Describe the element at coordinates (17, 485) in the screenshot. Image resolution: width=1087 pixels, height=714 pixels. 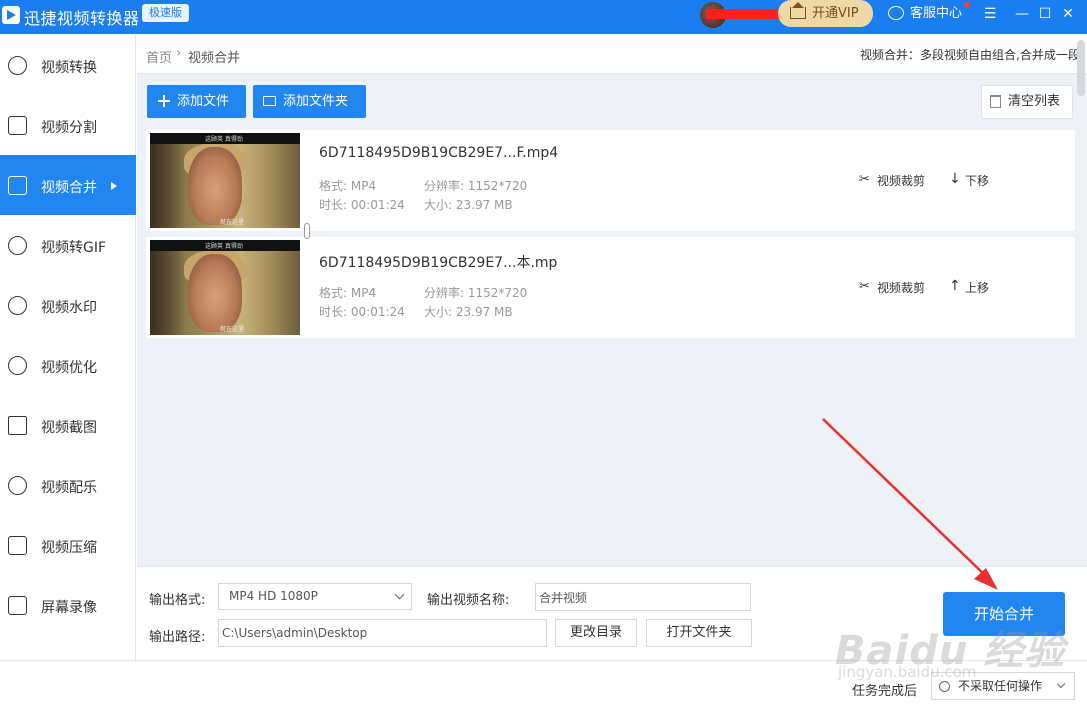
I see `music-icon` at that location.